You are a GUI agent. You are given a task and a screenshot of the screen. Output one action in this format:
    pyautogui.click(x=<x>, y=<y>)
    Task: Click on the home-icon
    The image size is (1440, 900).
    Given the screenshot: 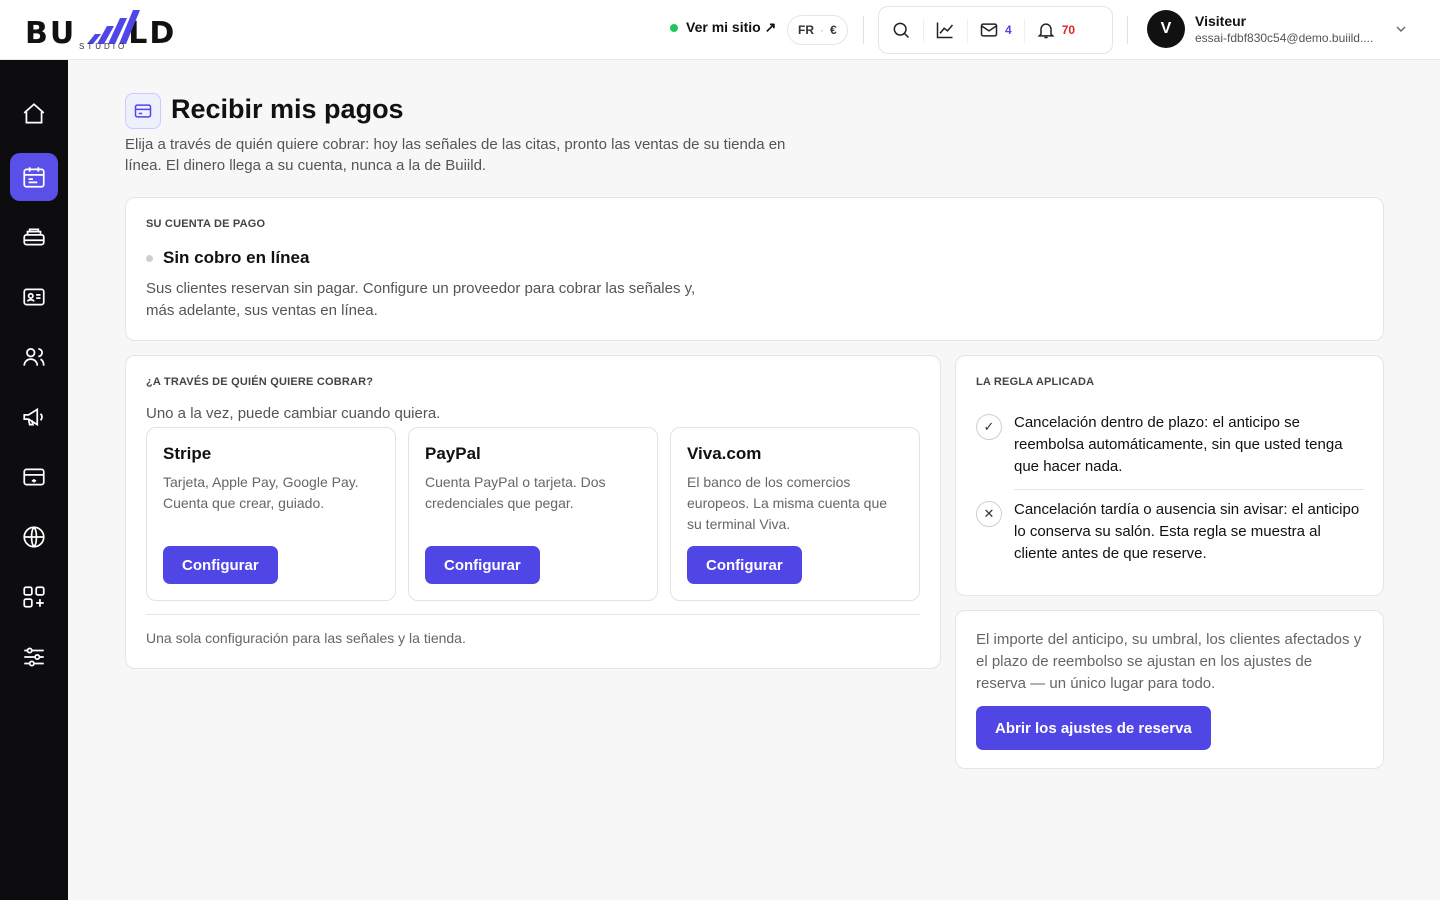 What is the action you would take?
    pyautogui.click(x=34, y=113)
    